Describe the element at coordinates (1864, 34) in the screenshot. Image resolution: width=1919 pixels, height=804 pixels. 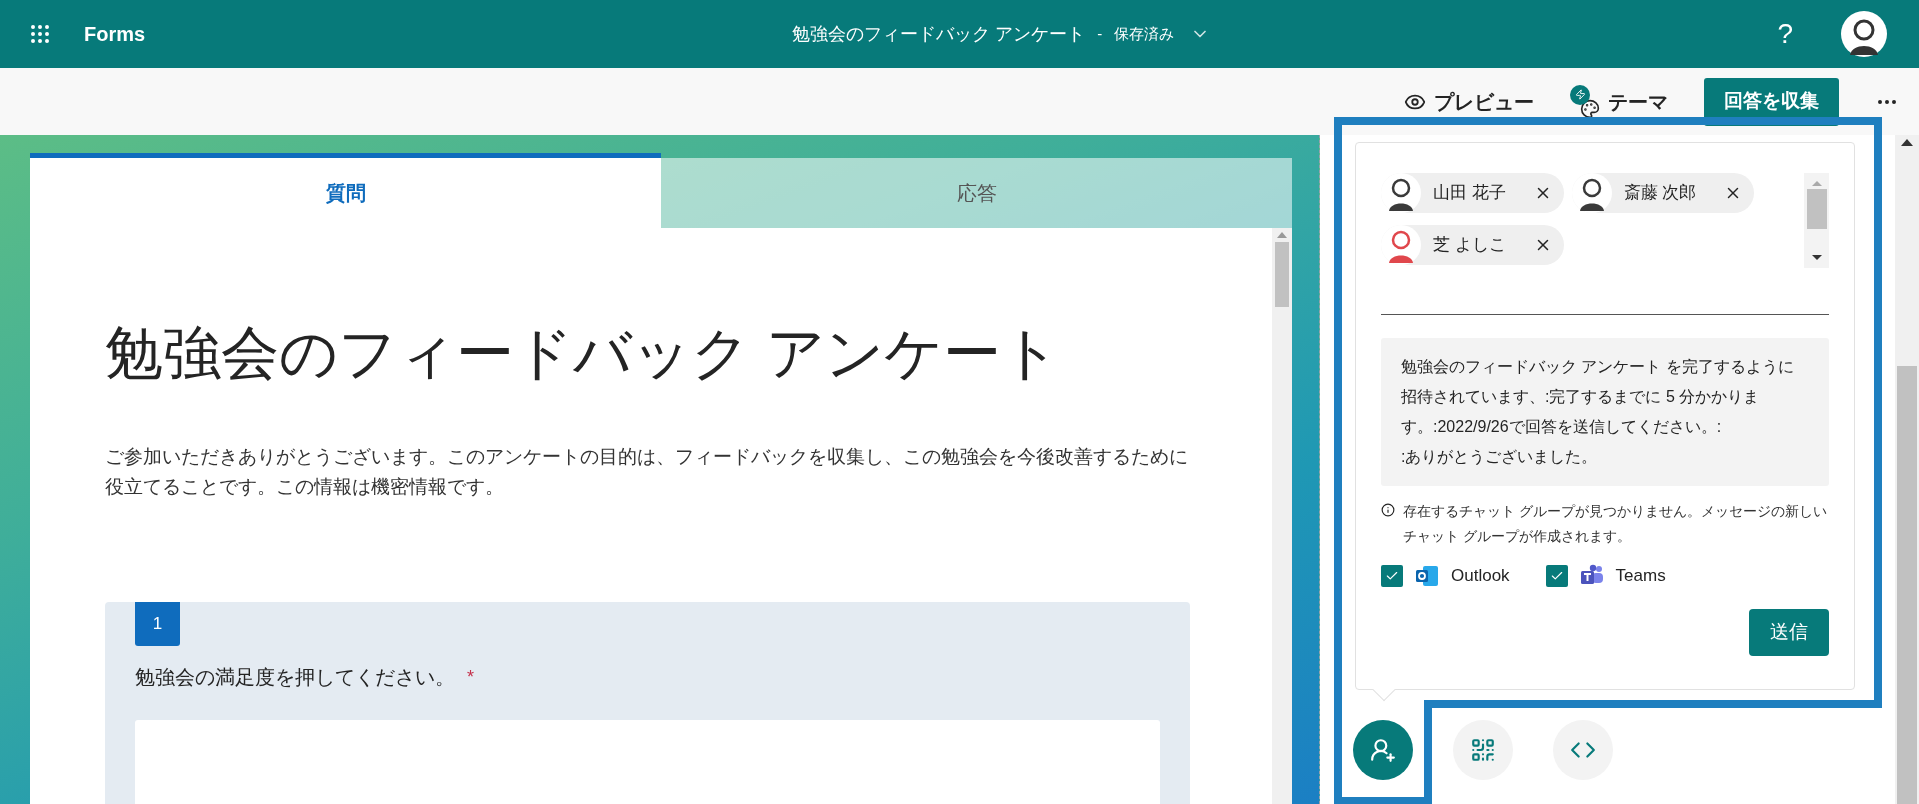
I see `profile-avatar-icon` at that location.